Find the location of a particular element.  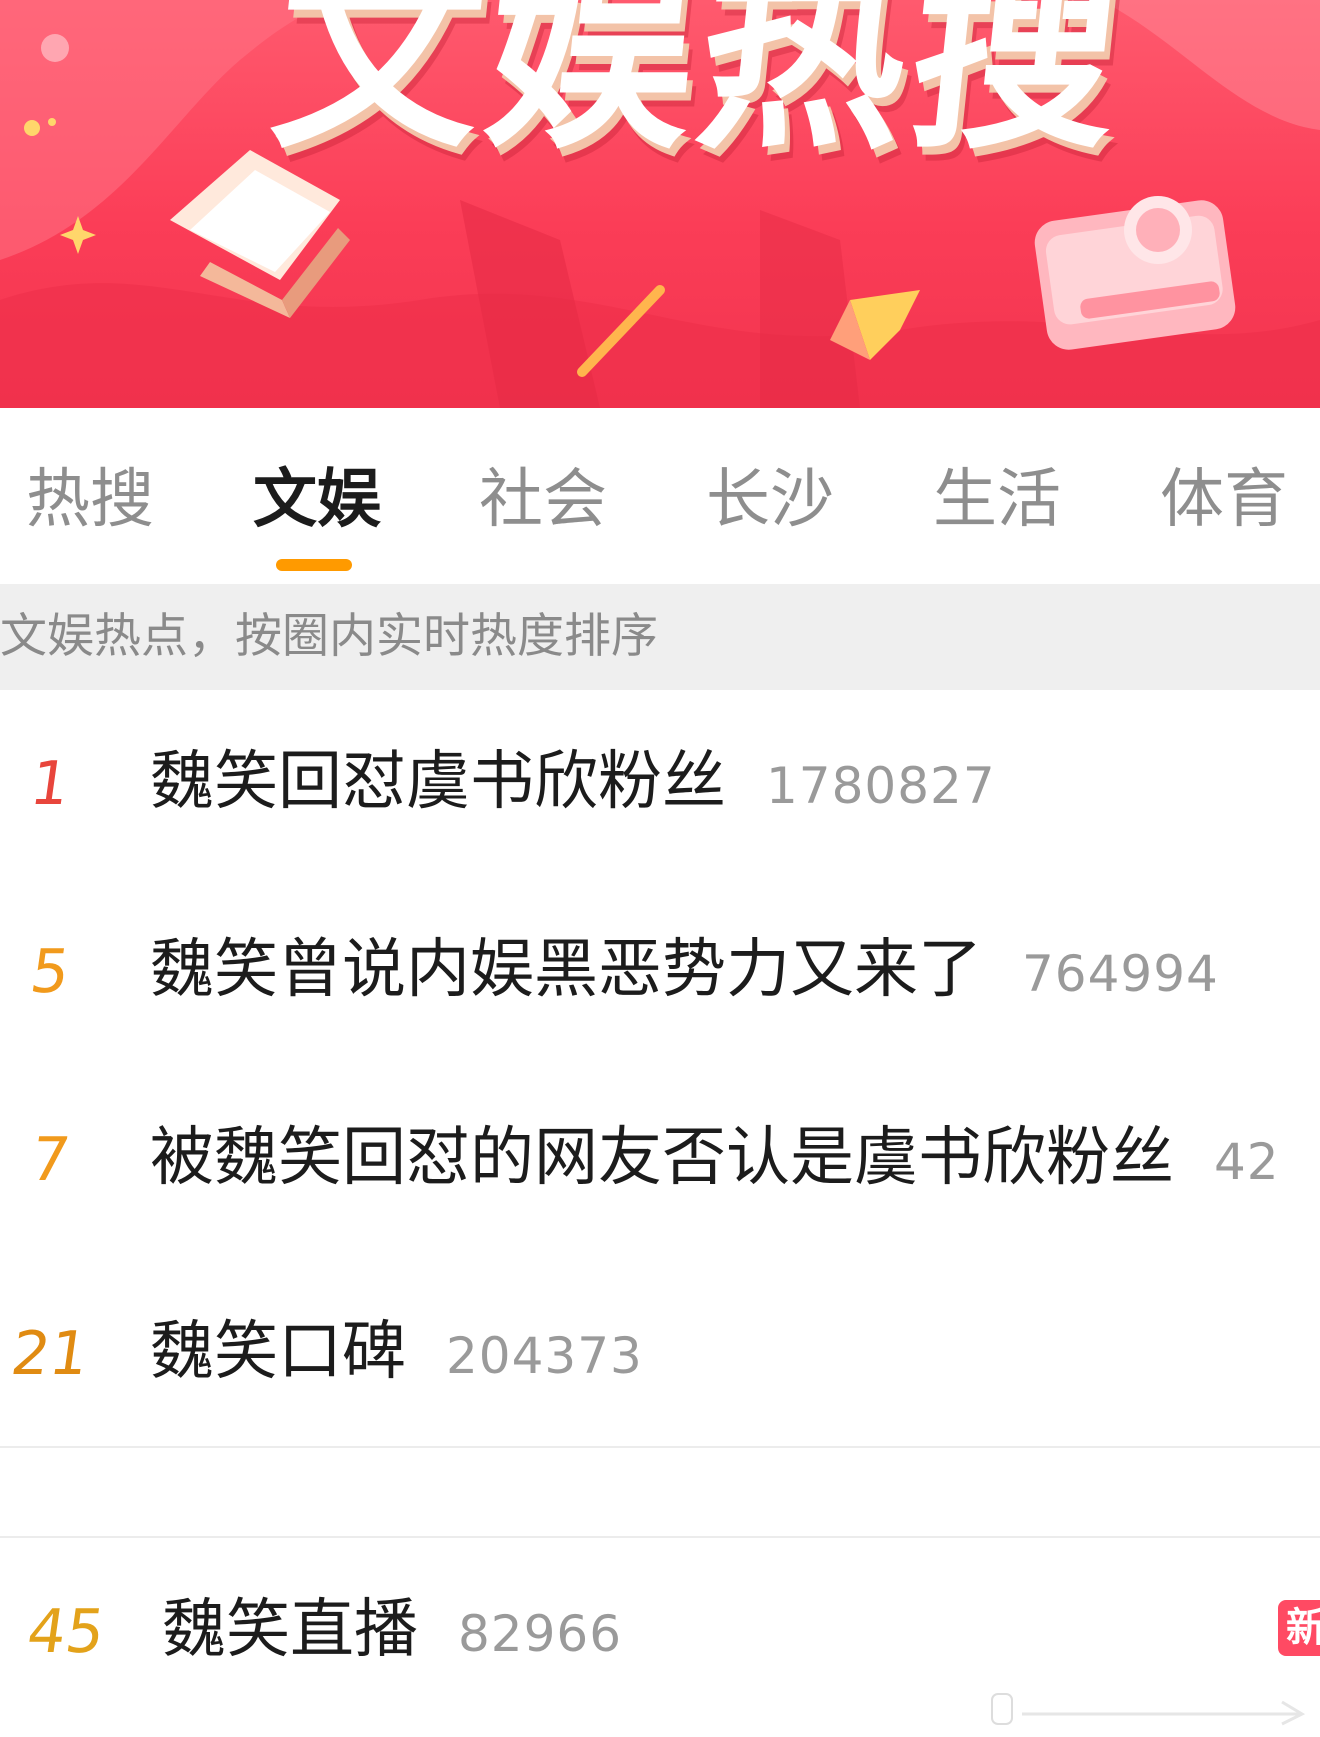

section-subtitle-bar: 文娱热点，按圈内实时热度排序 is located at coordinates (660, 637).